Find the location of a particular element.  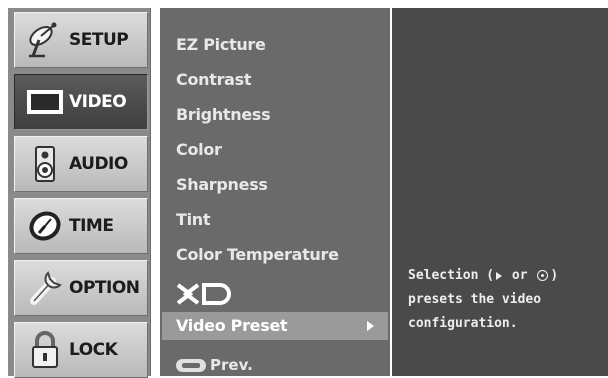

category-label: AUDIO is located at coordinates (98, 164).